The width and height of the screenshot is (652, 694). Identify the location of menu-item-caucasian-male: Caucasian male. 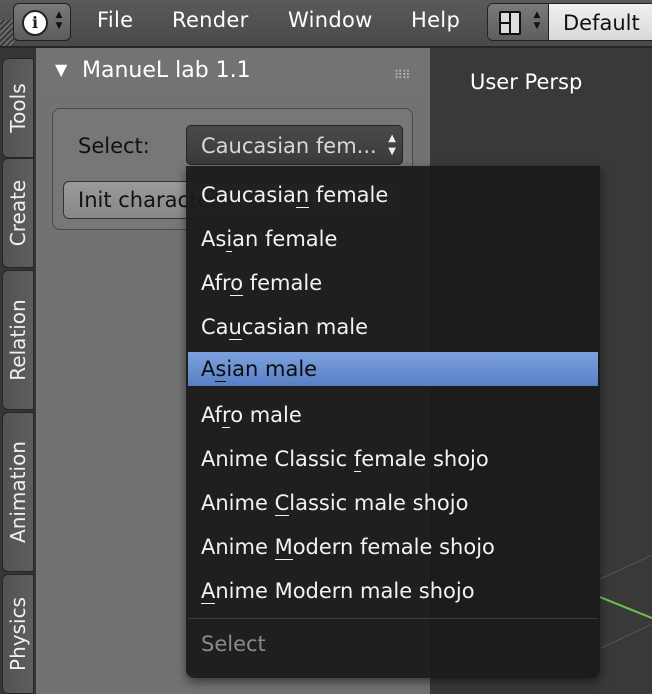
(393, 327).